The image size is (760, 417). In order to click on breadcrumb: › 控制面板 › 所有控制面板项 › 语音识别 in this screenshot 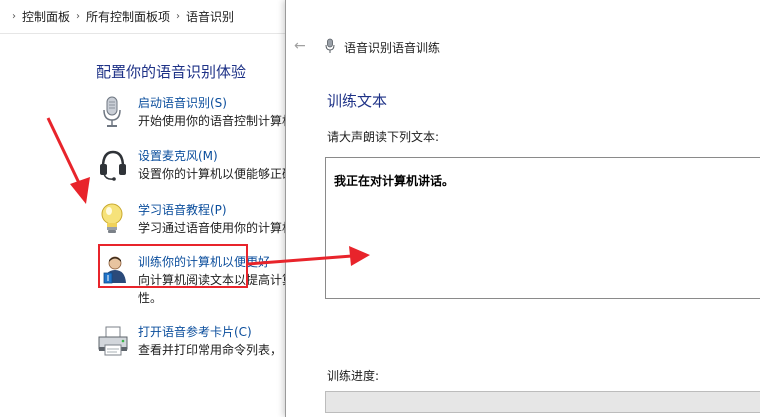, I will do `click(145, 17)`.